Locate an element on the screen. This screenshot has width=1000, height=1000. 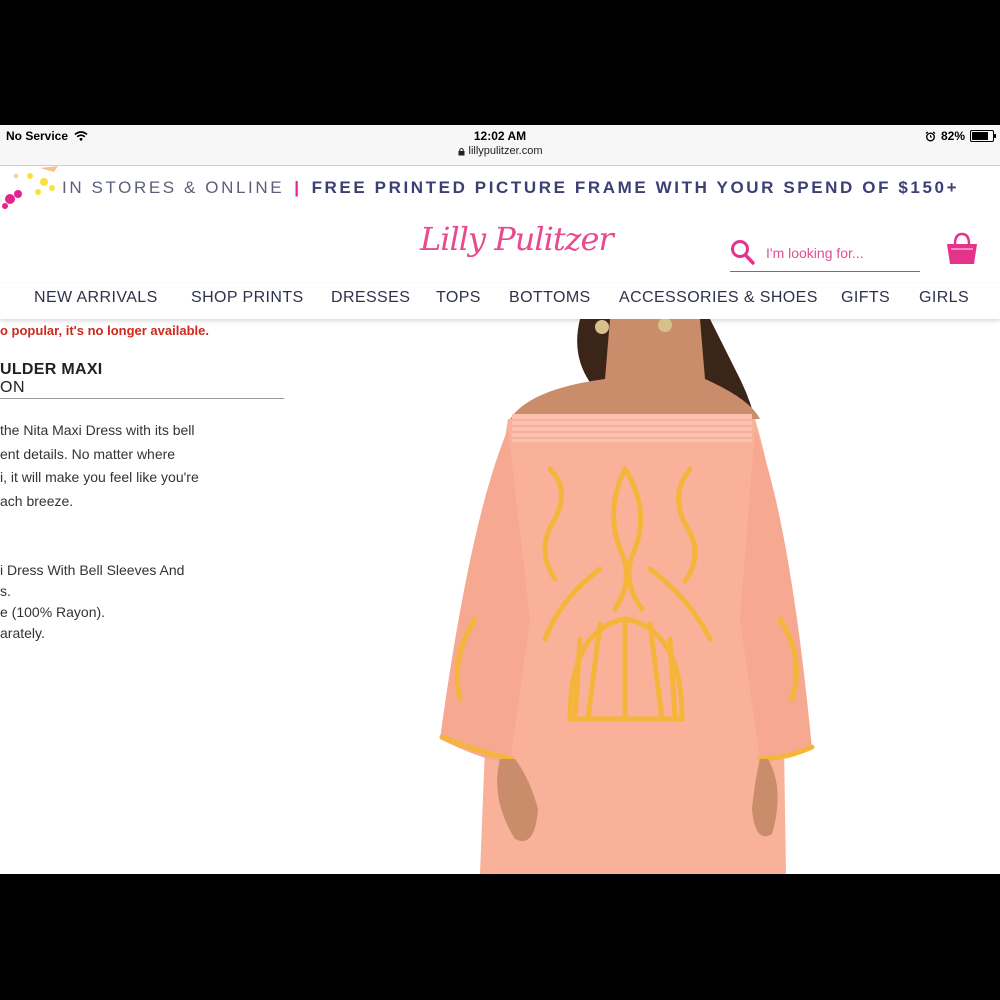
nav-dresses: DRESSES is located at coordinates (370, 298).